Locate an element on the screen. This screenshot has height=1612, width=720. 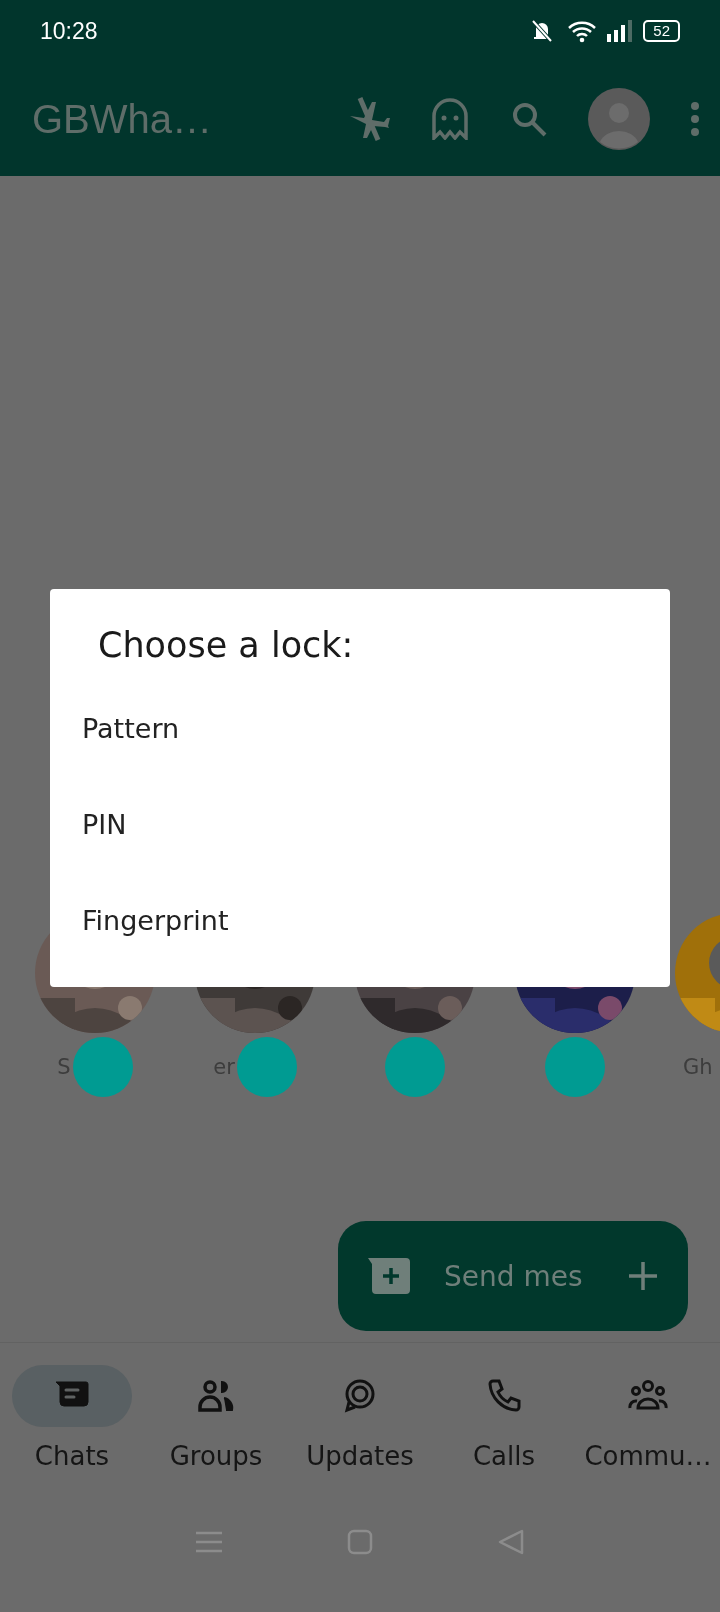
lock-option: Fingerprint is located at coordinates (360, 921).